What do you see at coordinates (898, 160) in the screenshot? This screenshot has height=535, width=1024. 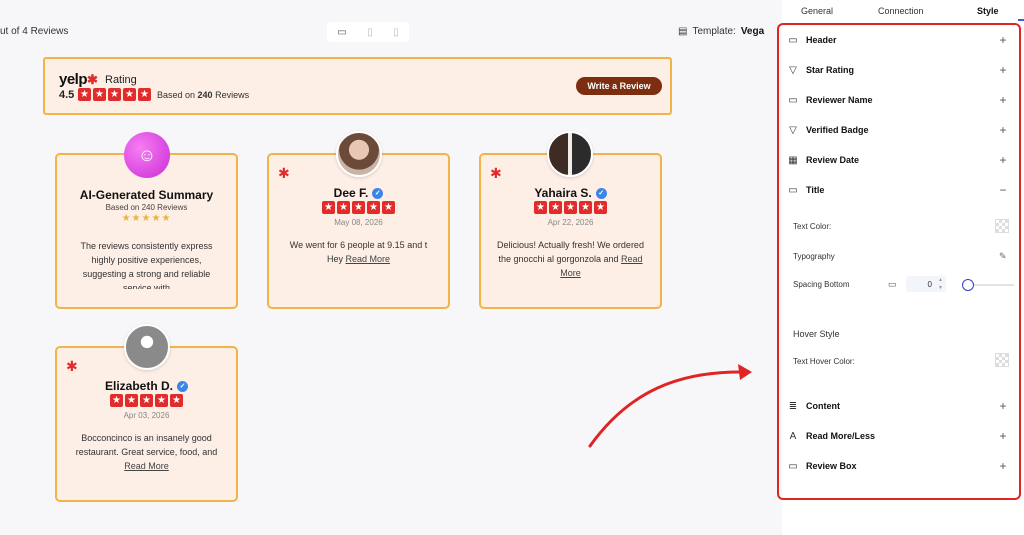 I see `section-review-date: ▦ Review Date +` at bounding box center [898, 160].